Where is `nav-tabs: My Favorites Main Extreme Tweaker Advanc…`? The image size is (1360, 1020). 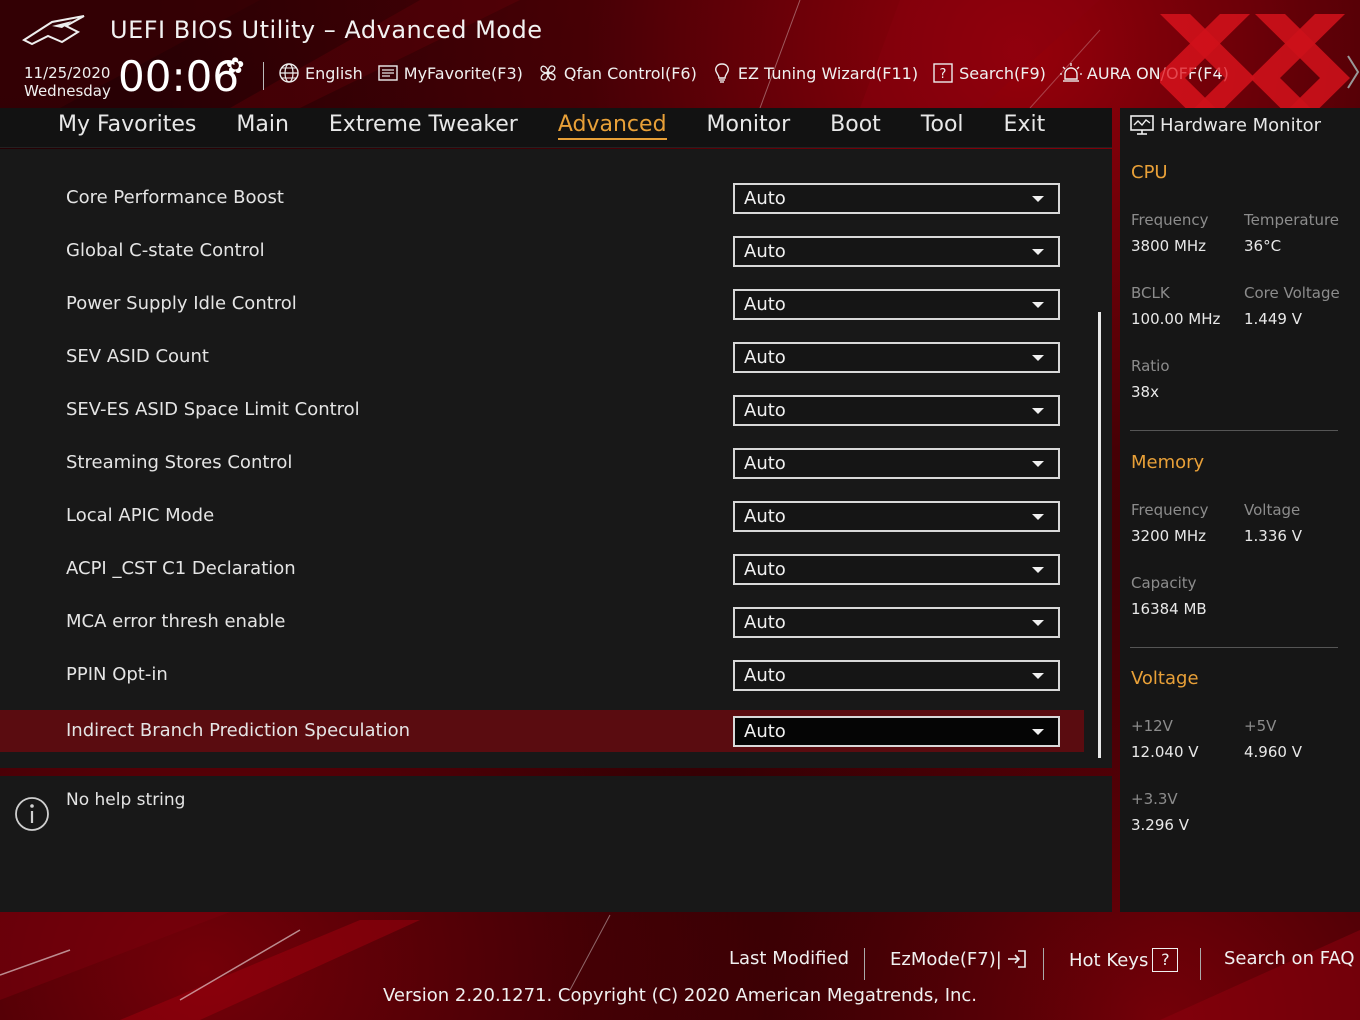
nav-tabs: My Favorites Main Extreme Tweaker Advanc… is located at coordinates (571, 126).